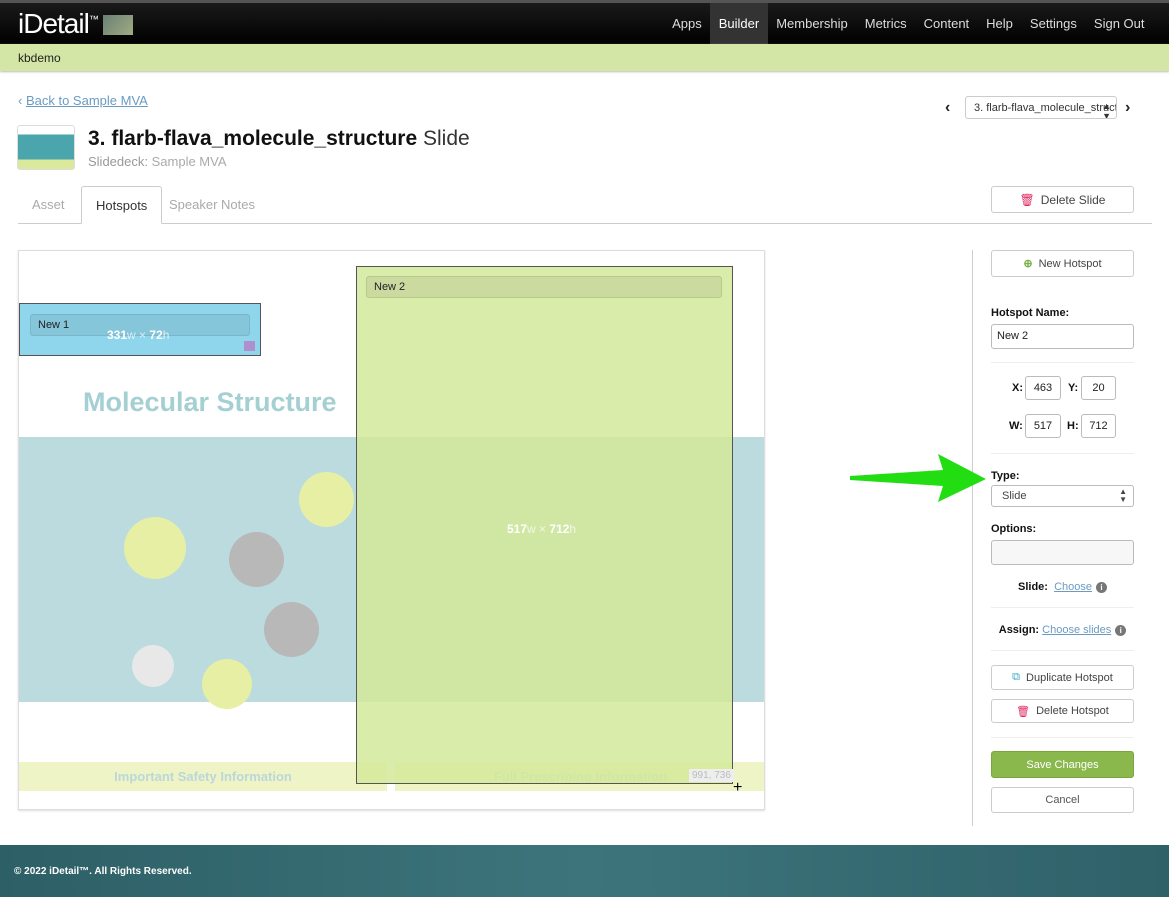  Describe the element at coordinates (253, 138) in the screenshot. I see `slide-name: 3. flarb-flava_molecule_structure` at that location.